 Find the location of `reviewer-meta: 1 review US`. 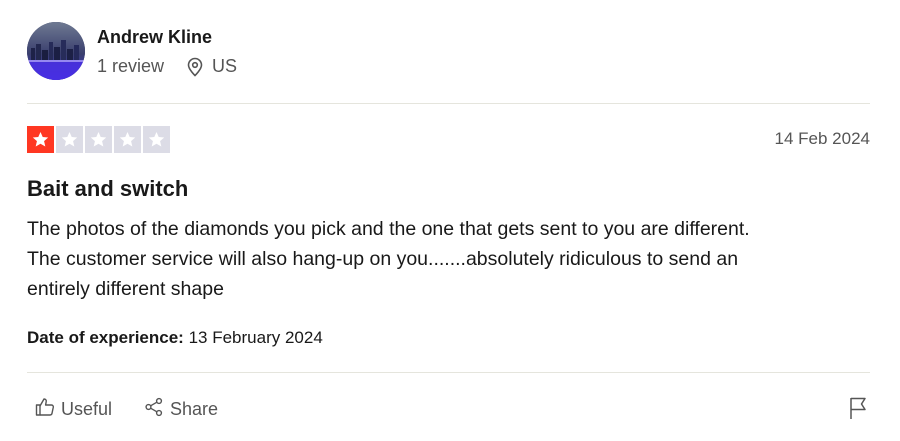

reviewer-meta: 1 review US is located at coordinates (167, 66).